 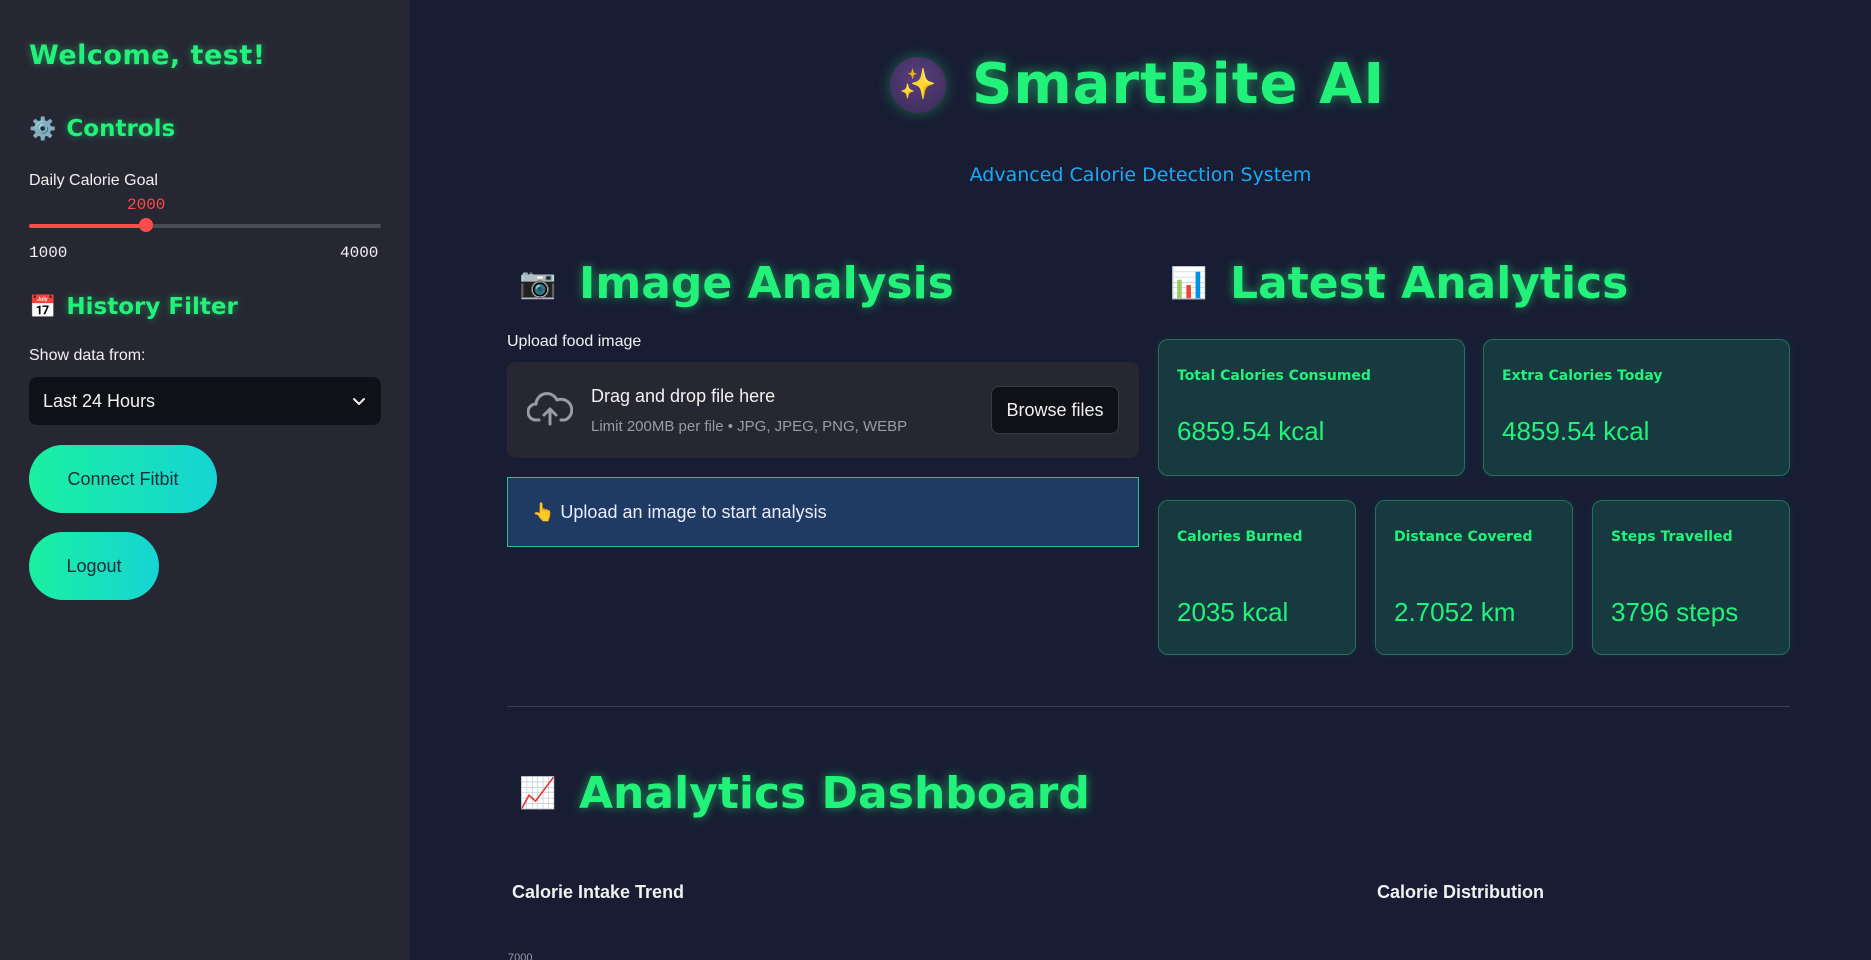 What do you see at coordinates (87, 355) in the screenshot?
I see `show-data-label: Show data from:` at bounding box center [87, 355].